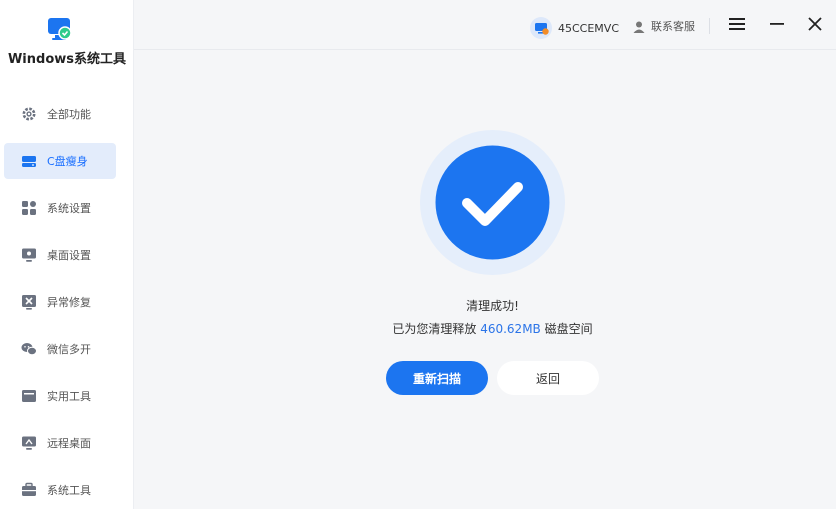  I want to click on sidebar-item-label: C盘瘦身, so click(67, 161).